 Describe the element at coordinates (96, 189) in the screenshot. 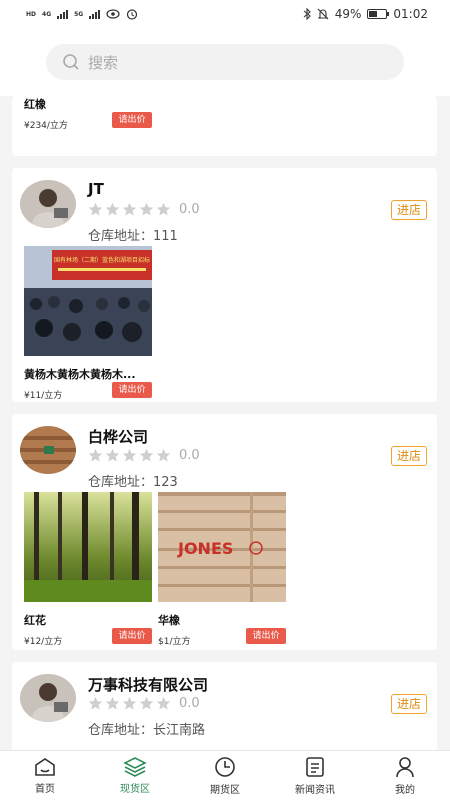

I see `store-name: JT` at that location.